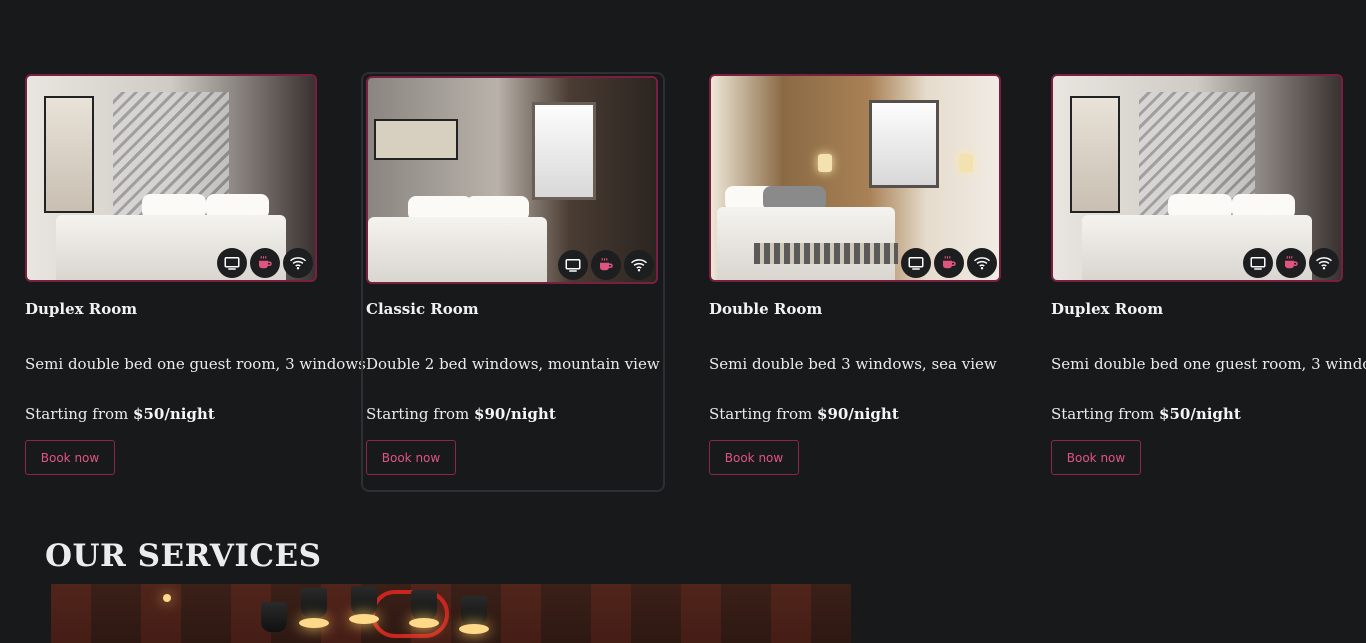  What do you see at coordinates (451, 613) in the screenshot?
I see `services-image` at bounding box center [451, 613].